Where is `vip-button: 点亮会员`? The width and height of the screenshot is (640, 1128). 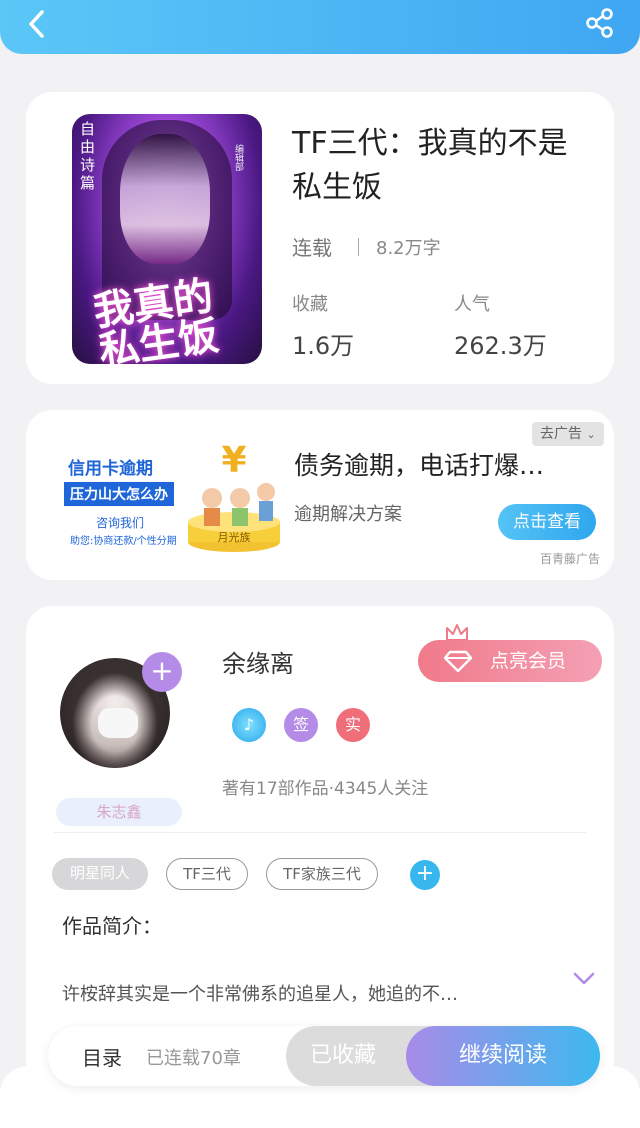 vip-button: 点亮会员 is located at coordinates (510, 661).